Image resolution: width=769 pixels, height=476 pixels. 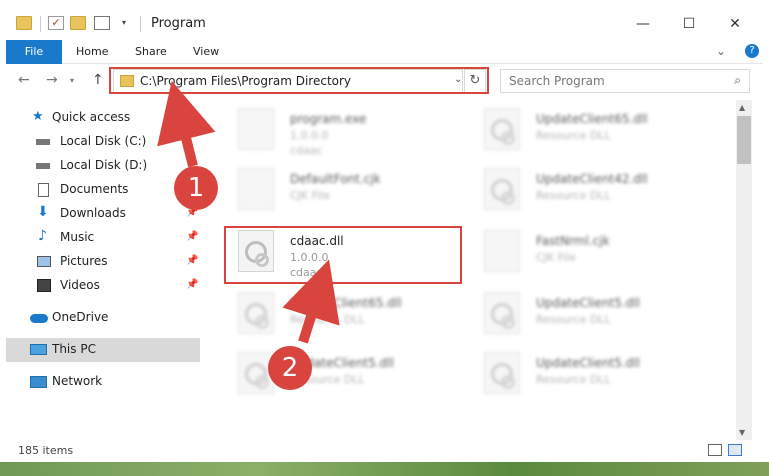 I want to click on status-bar: 185 items, so click(x=384, y=451).